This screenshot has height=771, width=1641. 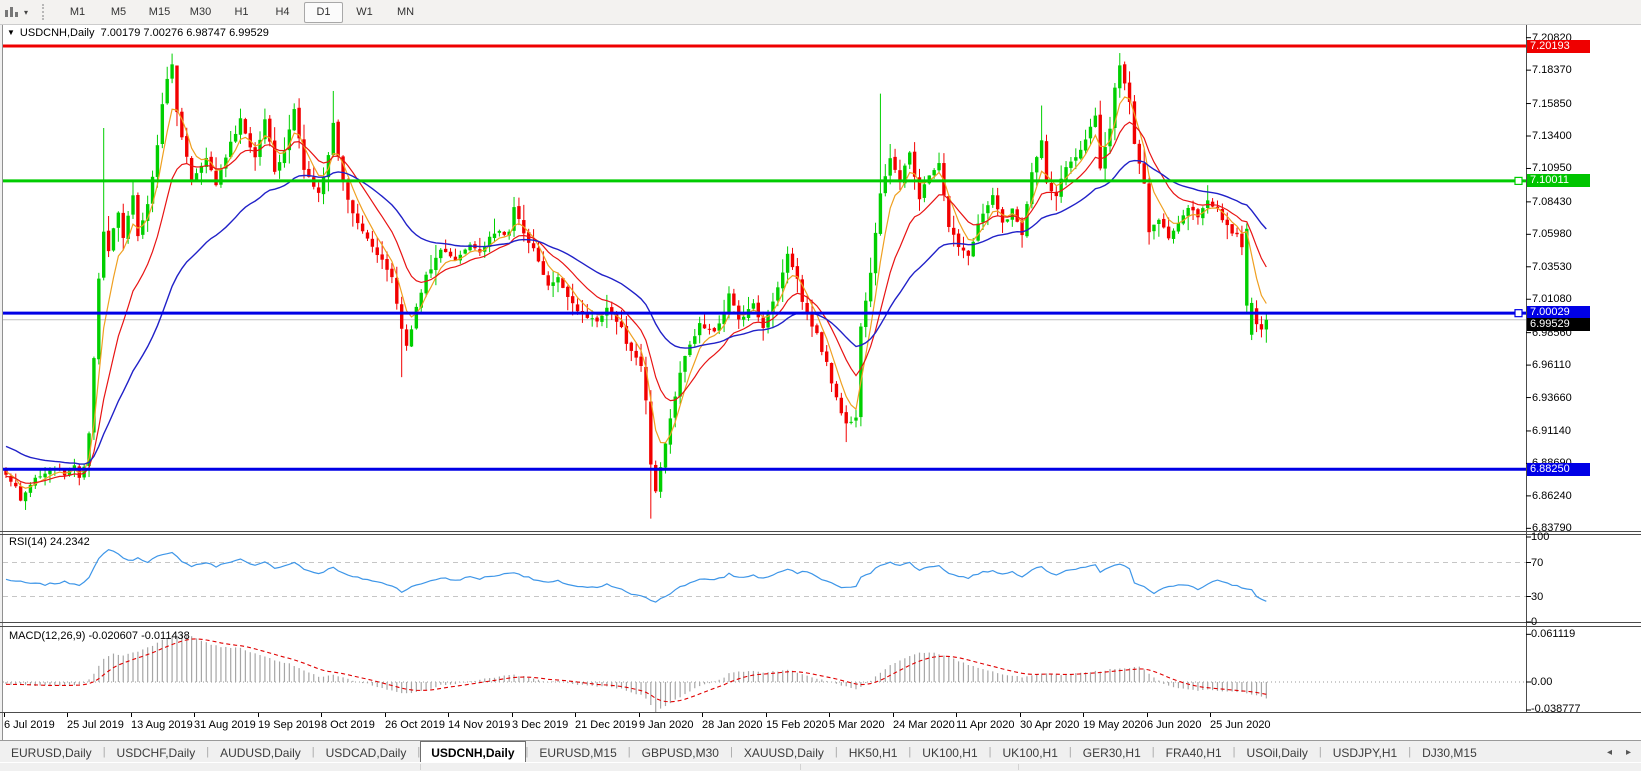 What do you see at coordinates (873, 752) in the screenshot?
I see `chart-tab-hk50-h1: HK50,H1` at bounding box center [873, 752].